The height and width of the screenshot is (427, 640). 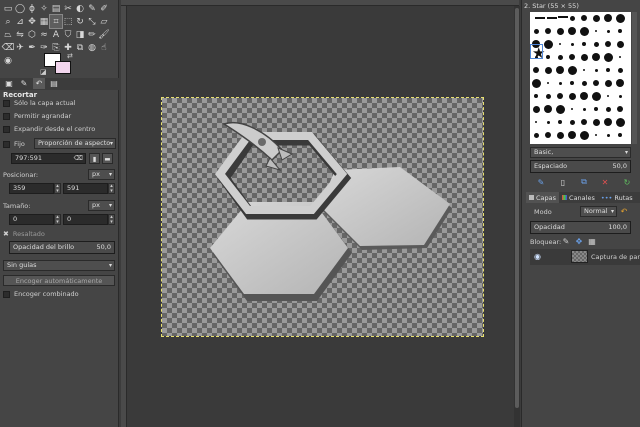 What do you see at coordinates (617, 197) in the screenshot?
I see `tab-paths: ••• Rutas` at bounding box center [617, 197].